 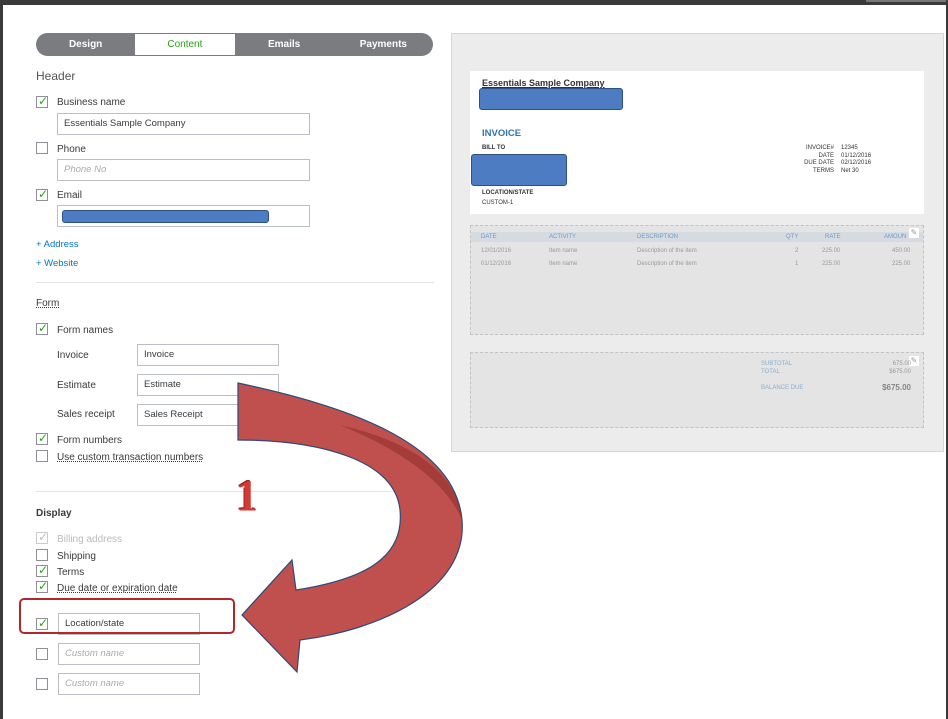 What do you see at coordinates (247, 495) in the screenshot?
I see `step-number-label: 1` at bounding box center [247, 495].